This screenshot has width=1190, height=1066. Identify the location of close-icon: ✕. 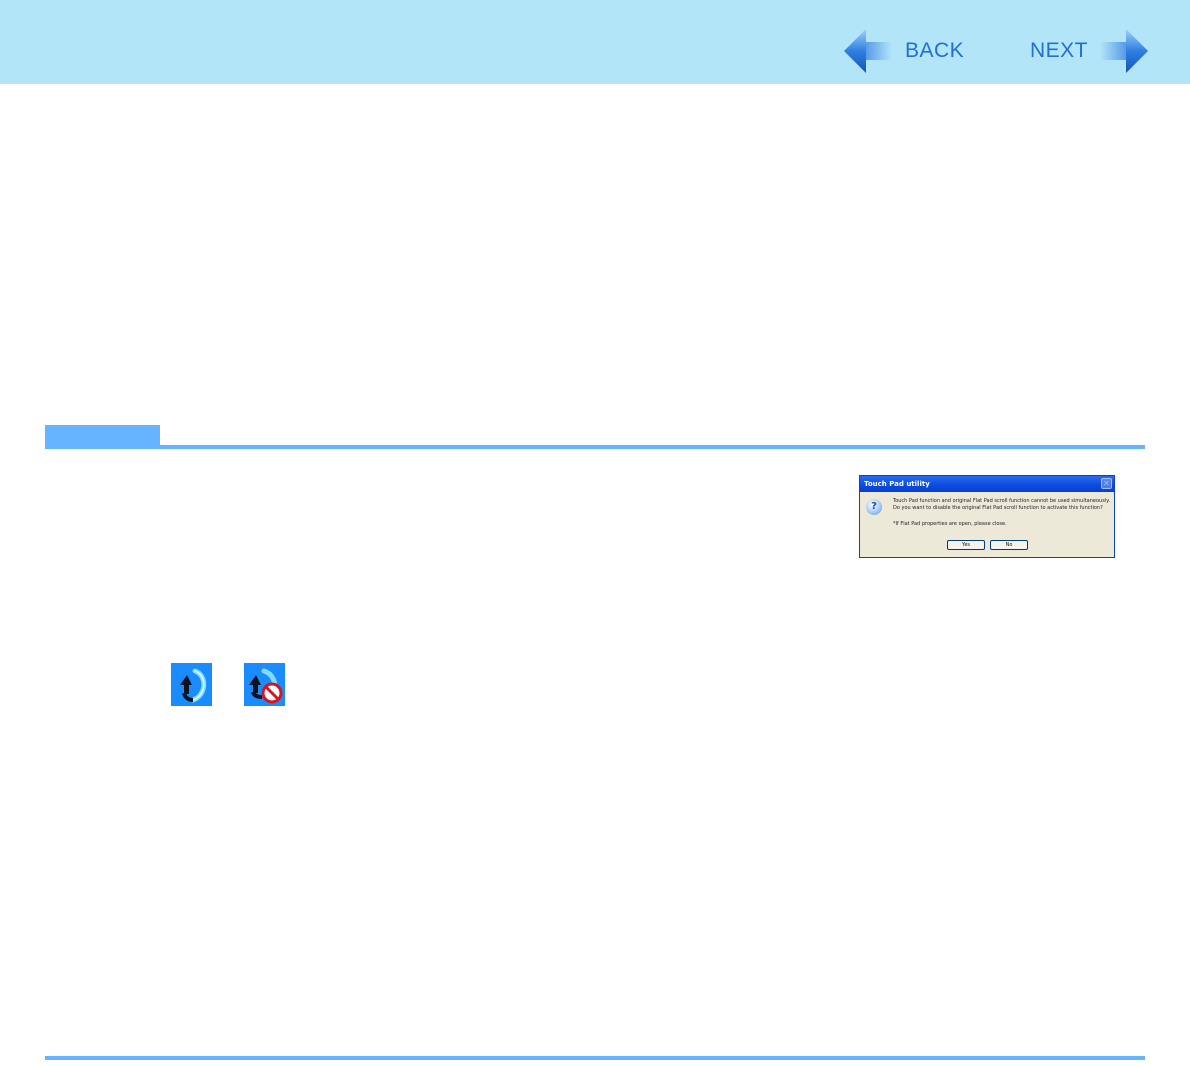
(1106, 483).